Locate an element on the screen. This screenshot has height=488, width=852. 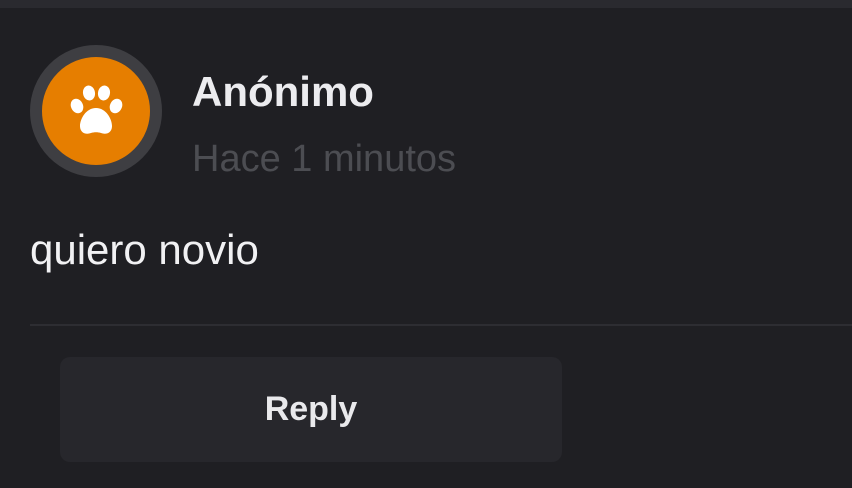
author-name: Anónimo is located at coordinates (283, 91).